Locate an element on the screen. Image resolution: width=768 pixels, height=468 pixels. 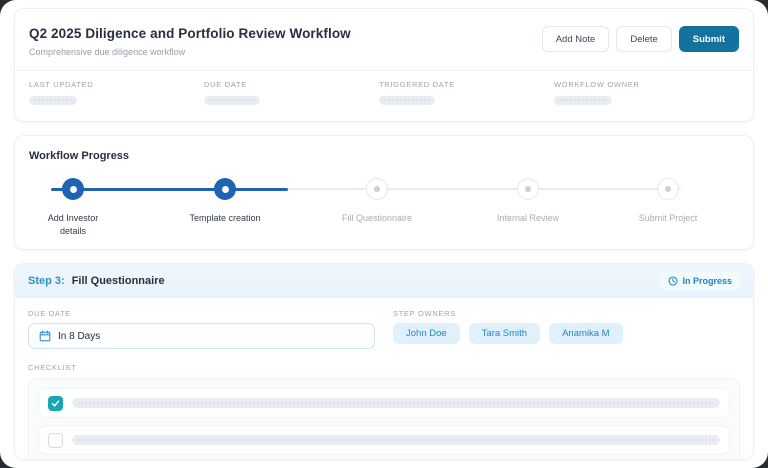
meta-triggered-date: TRIGGERED DATE is located at coordinates (466, 92).